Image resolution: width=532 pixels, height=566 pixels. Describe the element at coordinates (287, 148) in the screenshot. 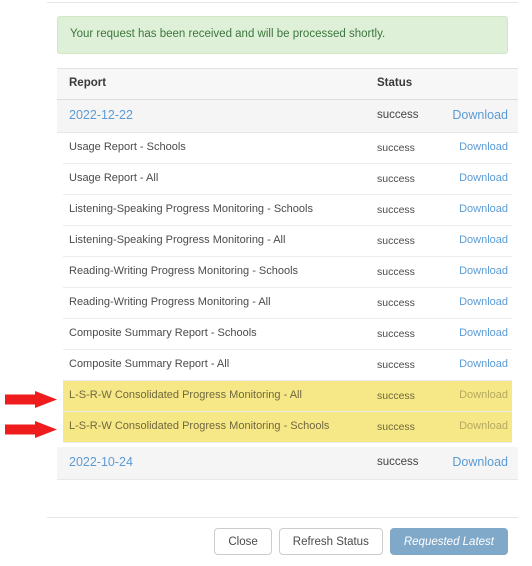

I see `report-row: Usage Report - Schools success Download` at that location.